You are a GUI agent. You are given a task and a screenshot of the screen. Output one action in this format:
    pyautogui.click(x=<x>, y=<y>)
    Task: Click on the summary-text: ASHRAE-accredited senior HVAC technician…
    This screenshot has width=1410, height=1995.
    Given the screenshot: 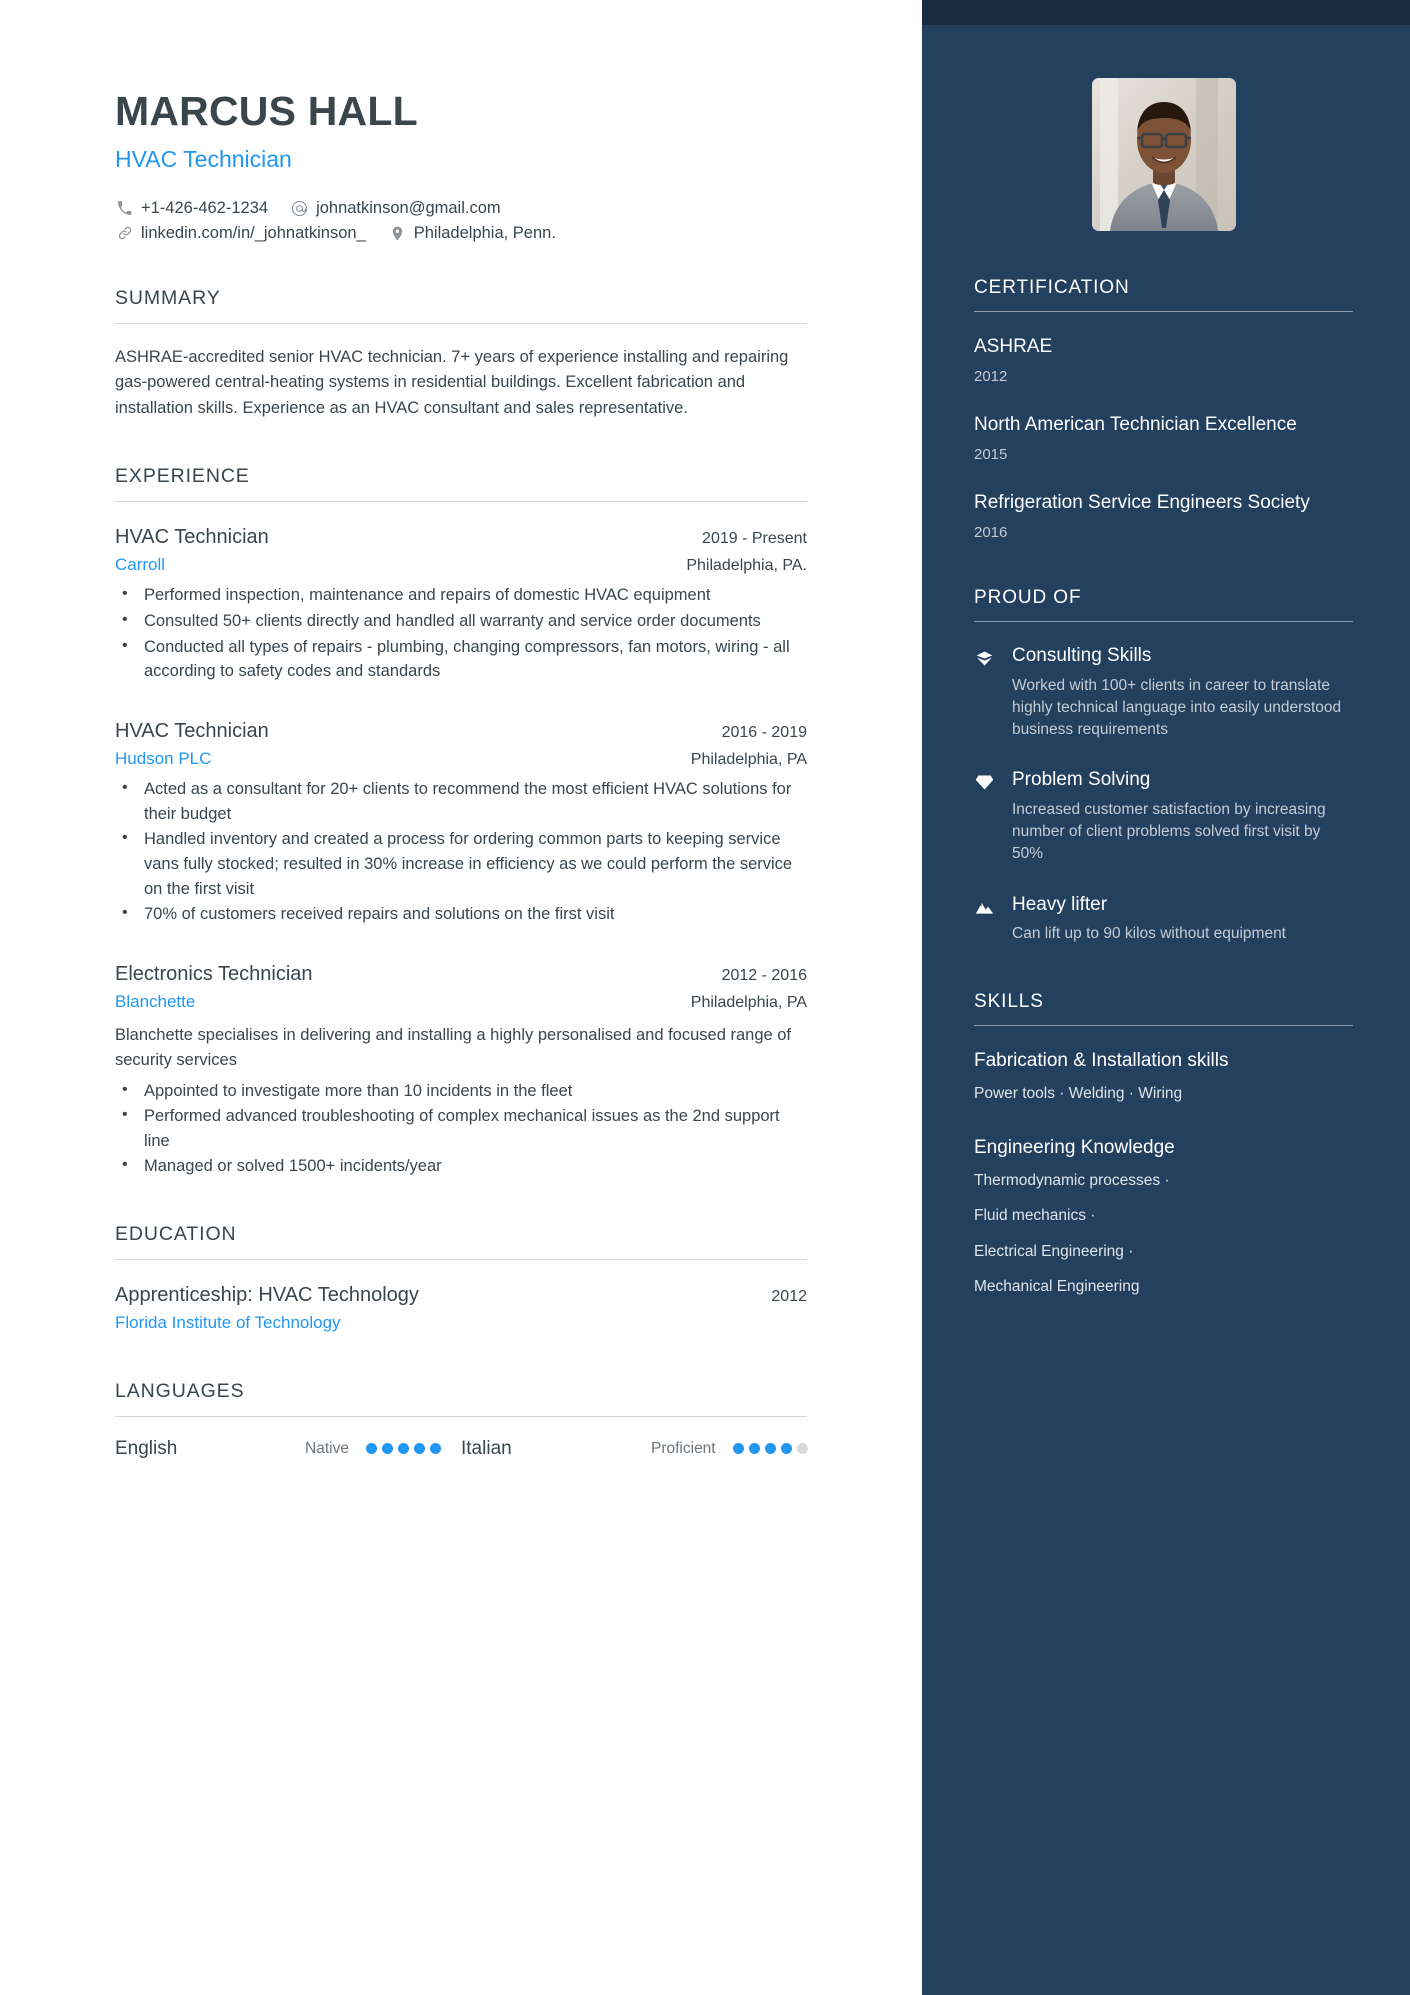 What is the action you would take?
    pyautogui.click(x=452, y=382)
    